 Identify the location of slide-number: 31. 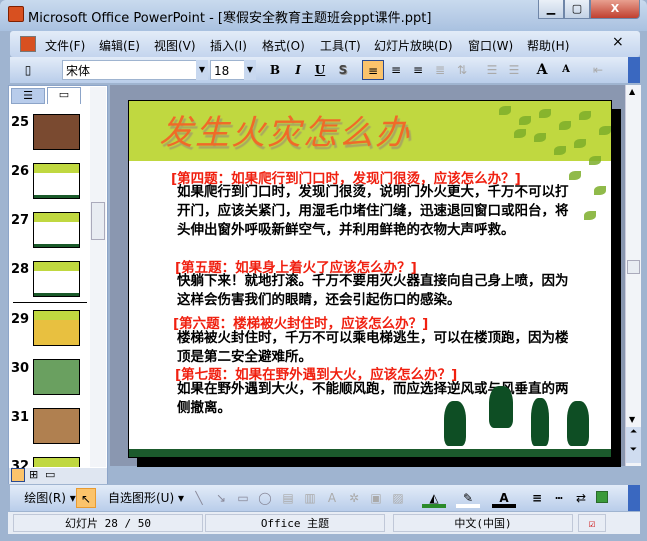
(20, 417).